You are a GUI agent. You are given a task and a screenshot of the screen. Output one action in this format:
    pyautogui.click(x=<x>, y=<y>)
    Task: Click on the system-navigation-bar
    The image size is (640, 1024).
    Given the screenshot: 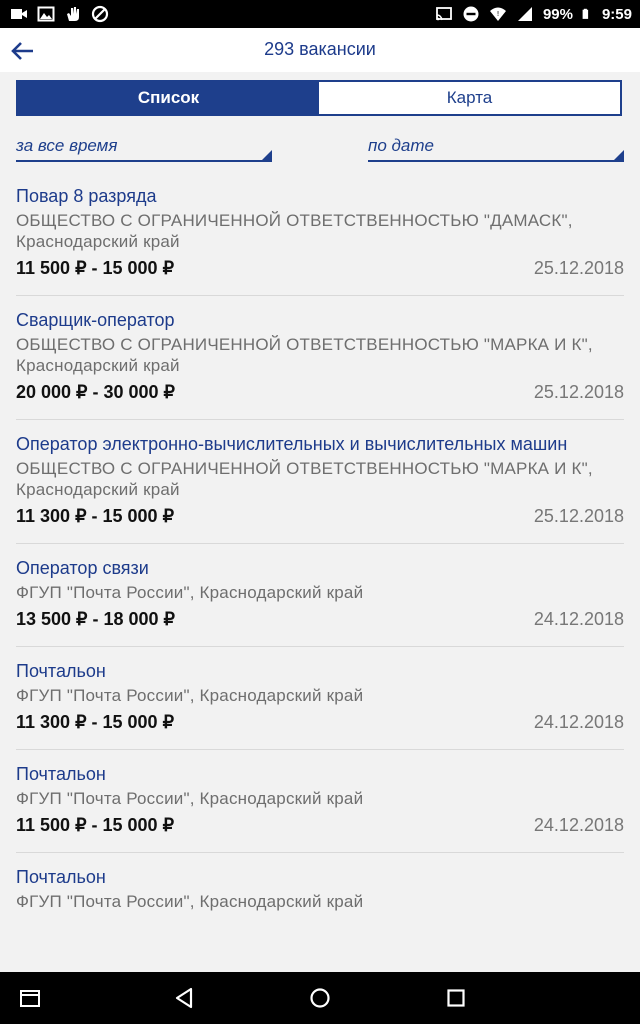 What is the action you would take?
    pyautogui.click(x=320, y=998)
    